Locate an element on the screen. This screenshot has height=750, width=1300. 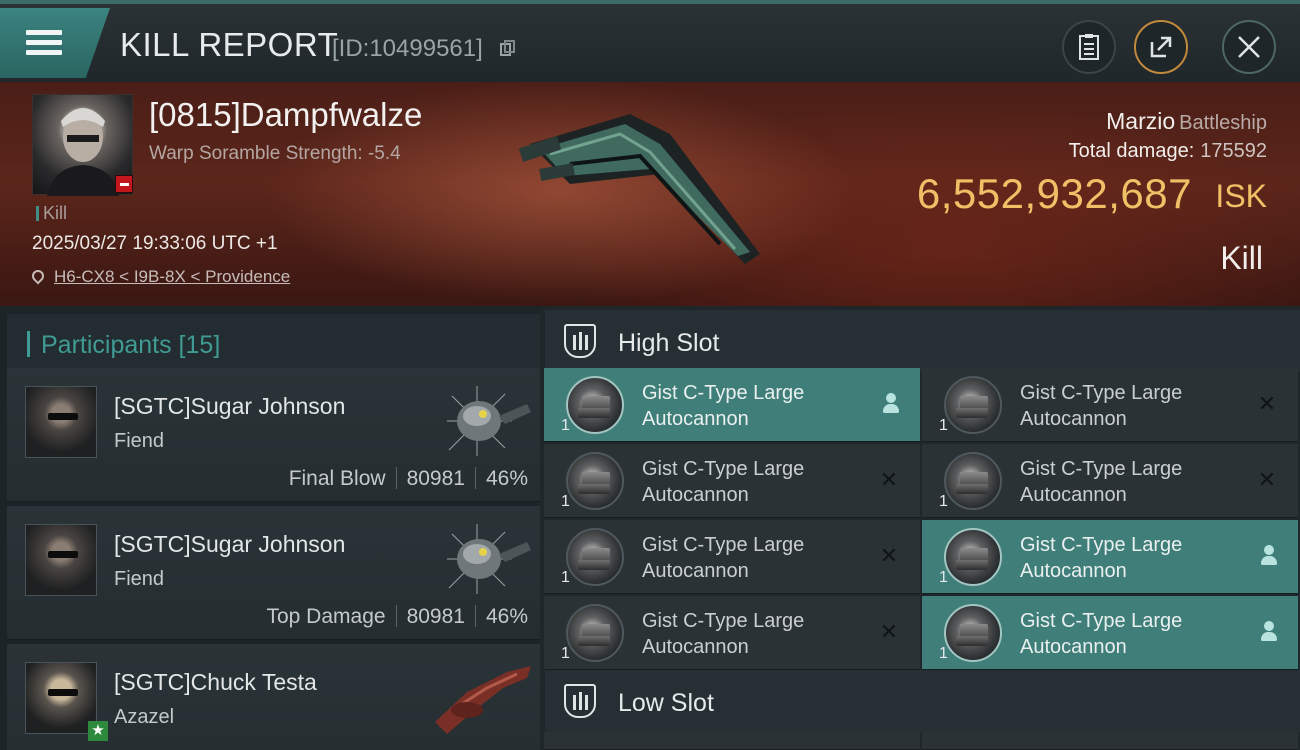
total-damage-label: Total damage: is located at coordinates (1131, 151).